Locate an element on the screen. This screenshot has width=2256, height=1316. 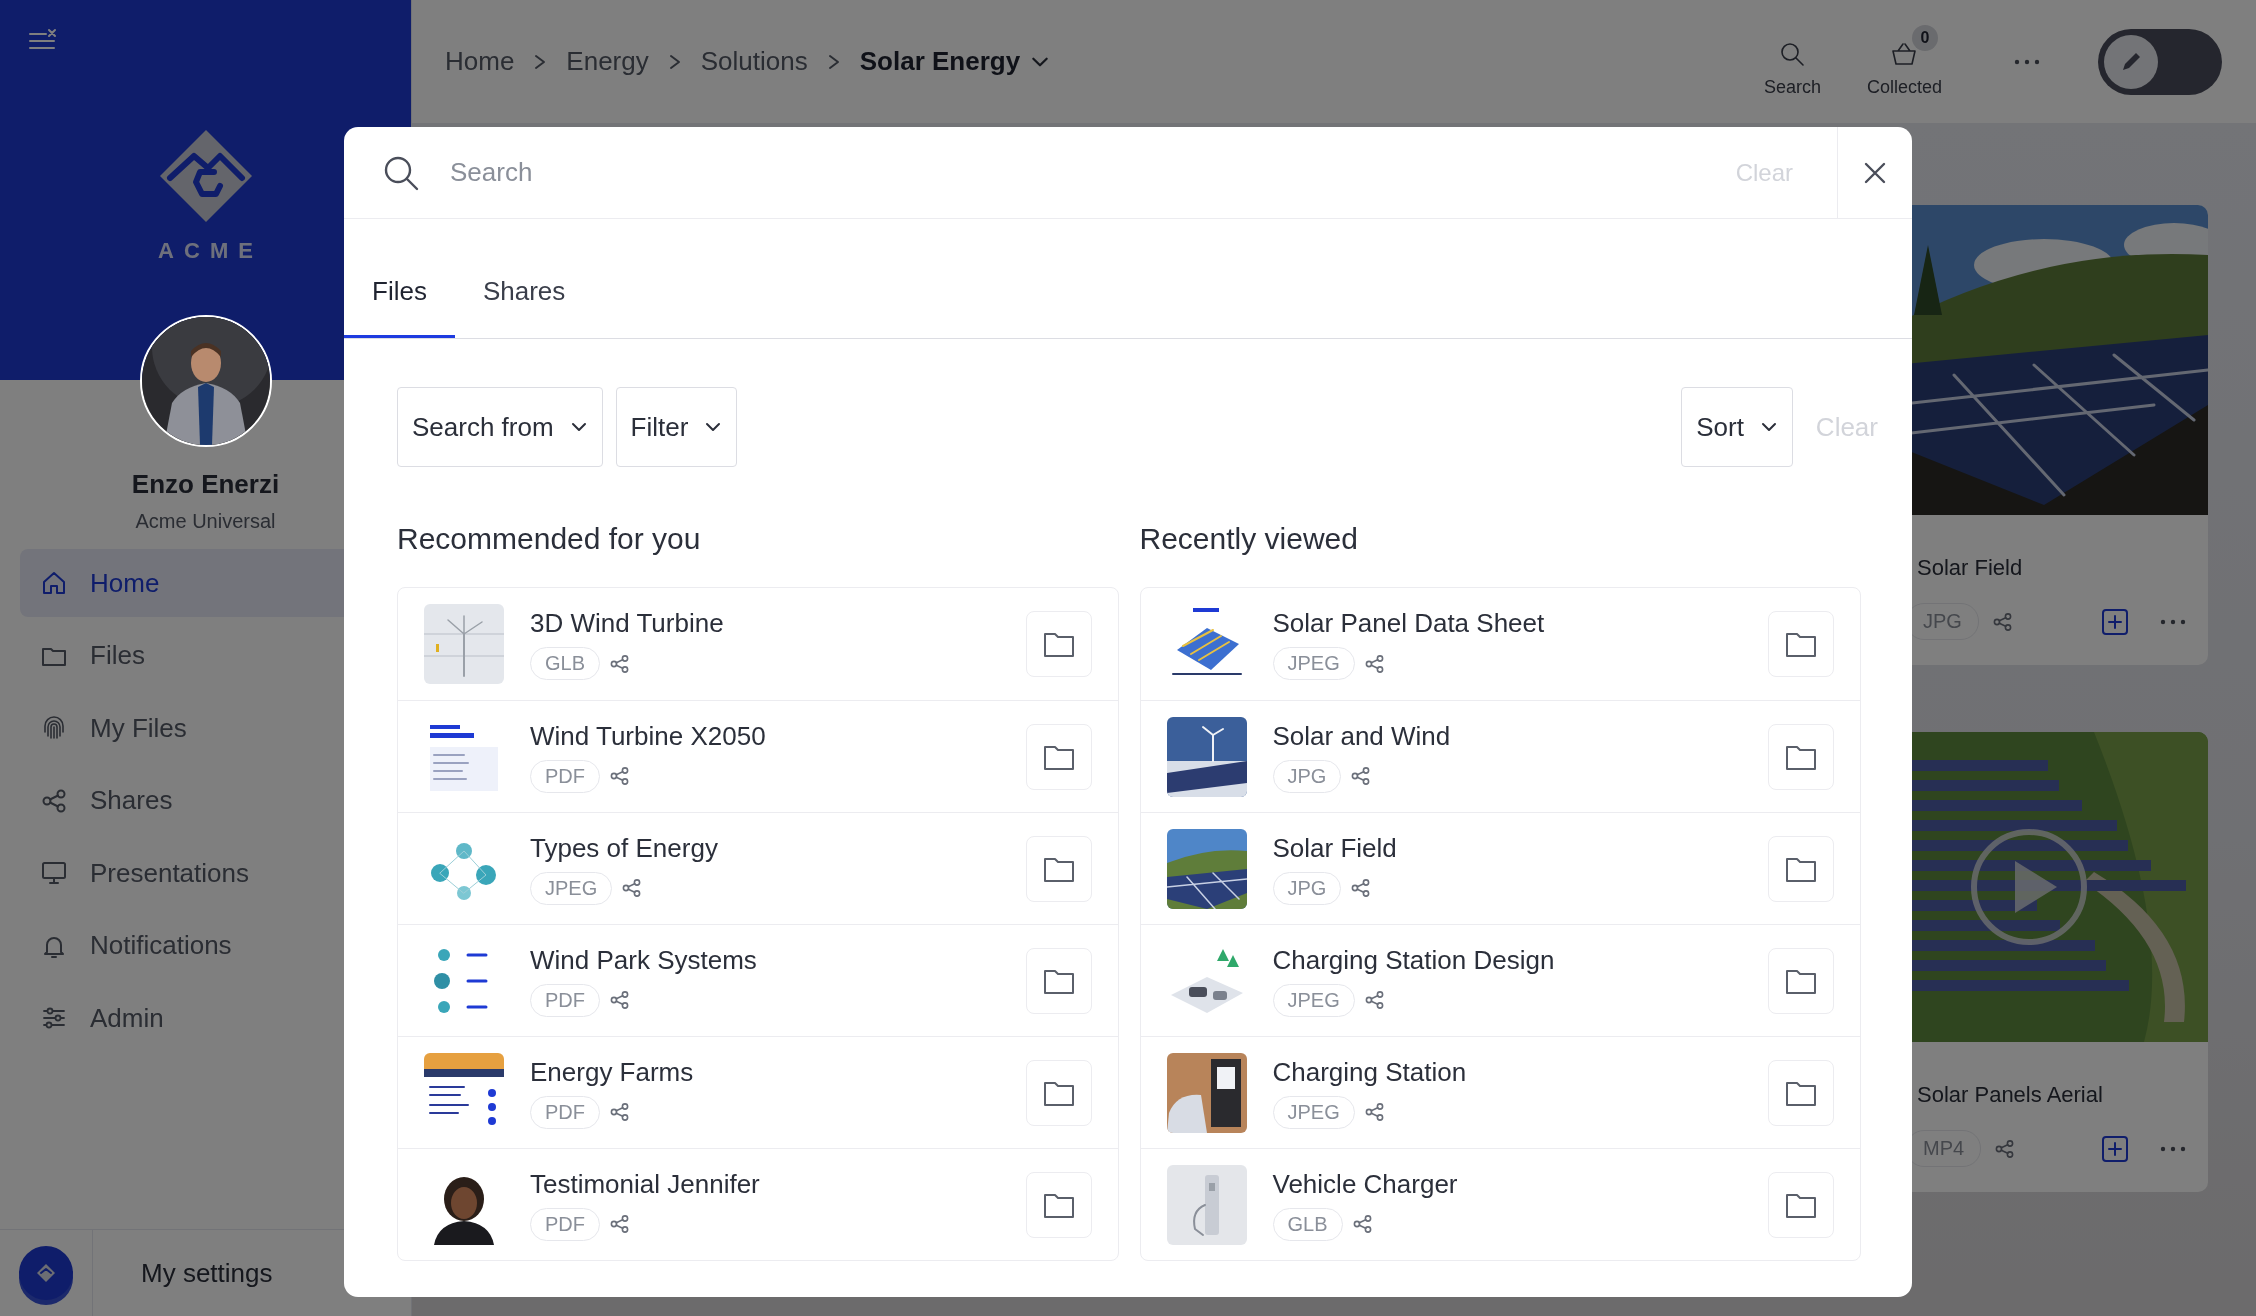
file-title: Testimonial Jennifer is located at coordinates (645, 1184).